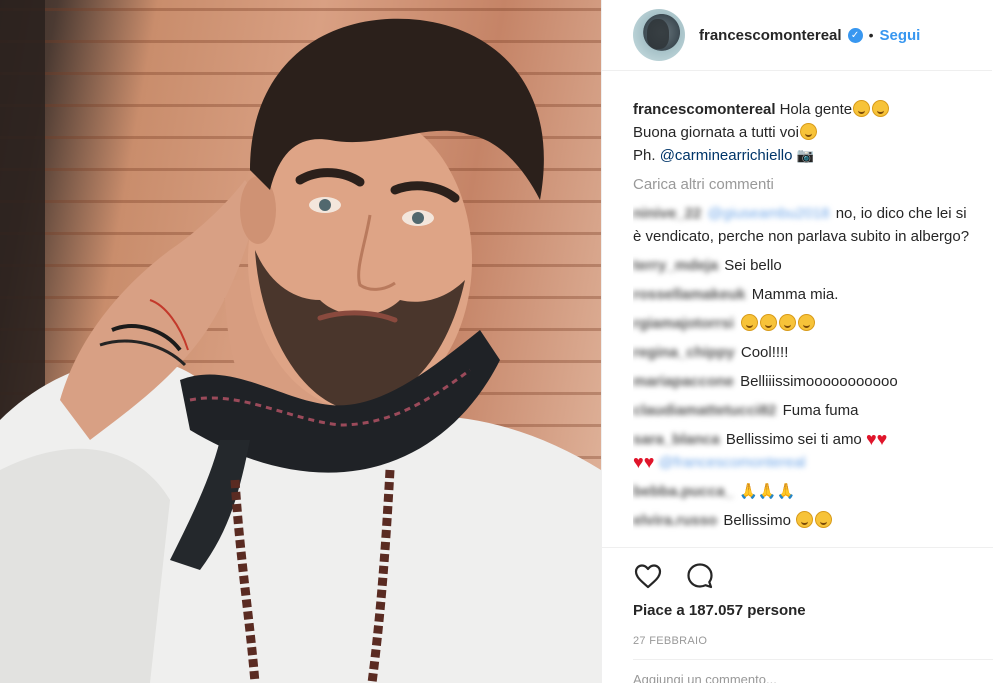 Image resolution: width=1000 pixels, height=683 pixels. Describe the element at coordinates (816, 109) in the screenshot. I see `caption-line-1: Hola gente` at that location.